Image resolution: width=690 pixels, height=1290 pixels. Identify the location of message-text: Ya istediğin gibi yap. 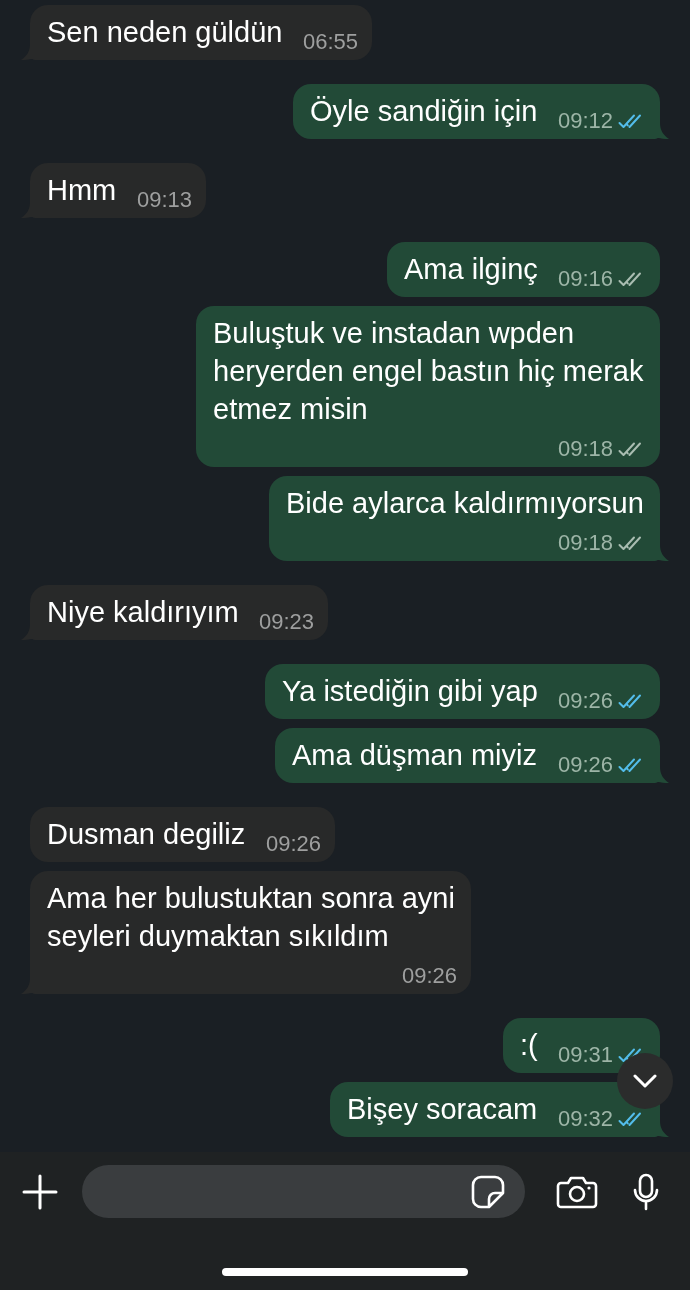
(410, 691).